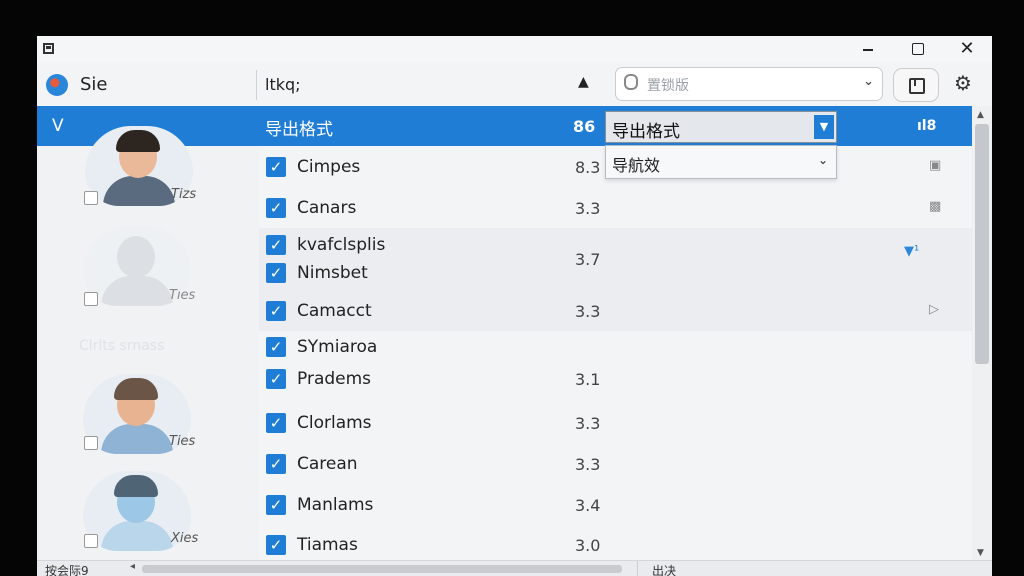  I want to click on dropdown-arrow-icon: ▼, so click(824, 127).